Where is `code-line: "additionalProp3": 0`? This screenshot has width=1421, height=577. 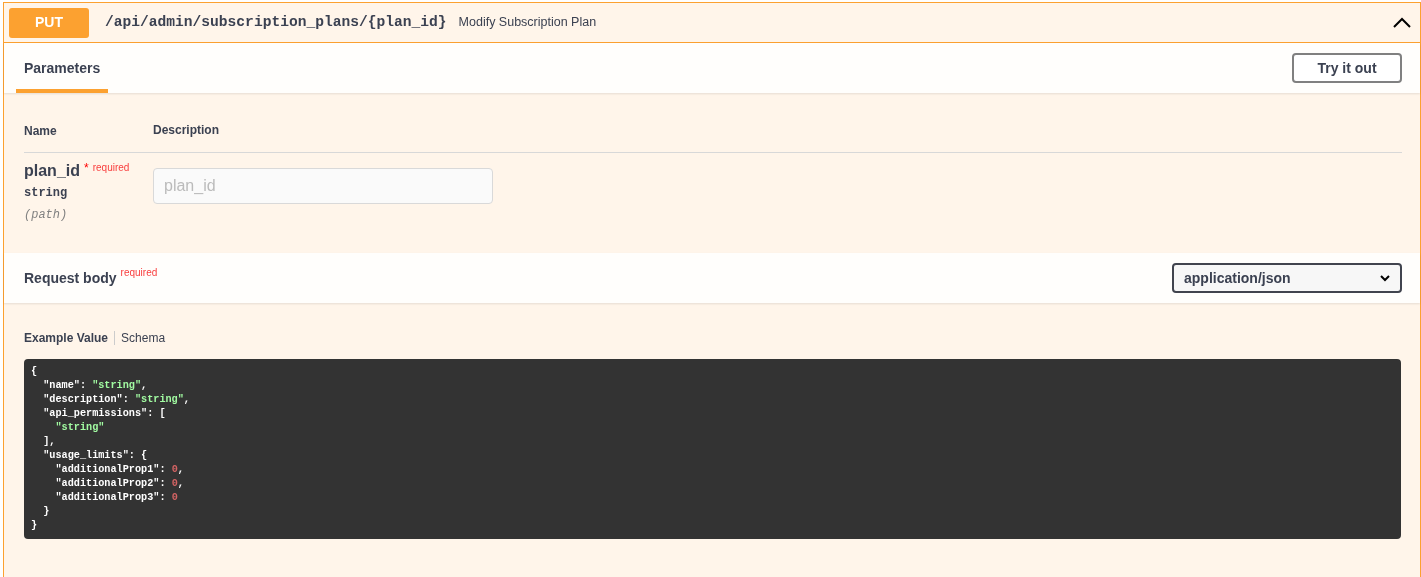 code-line: "additionalProp3": 0 is located at coordinates (116, 498).